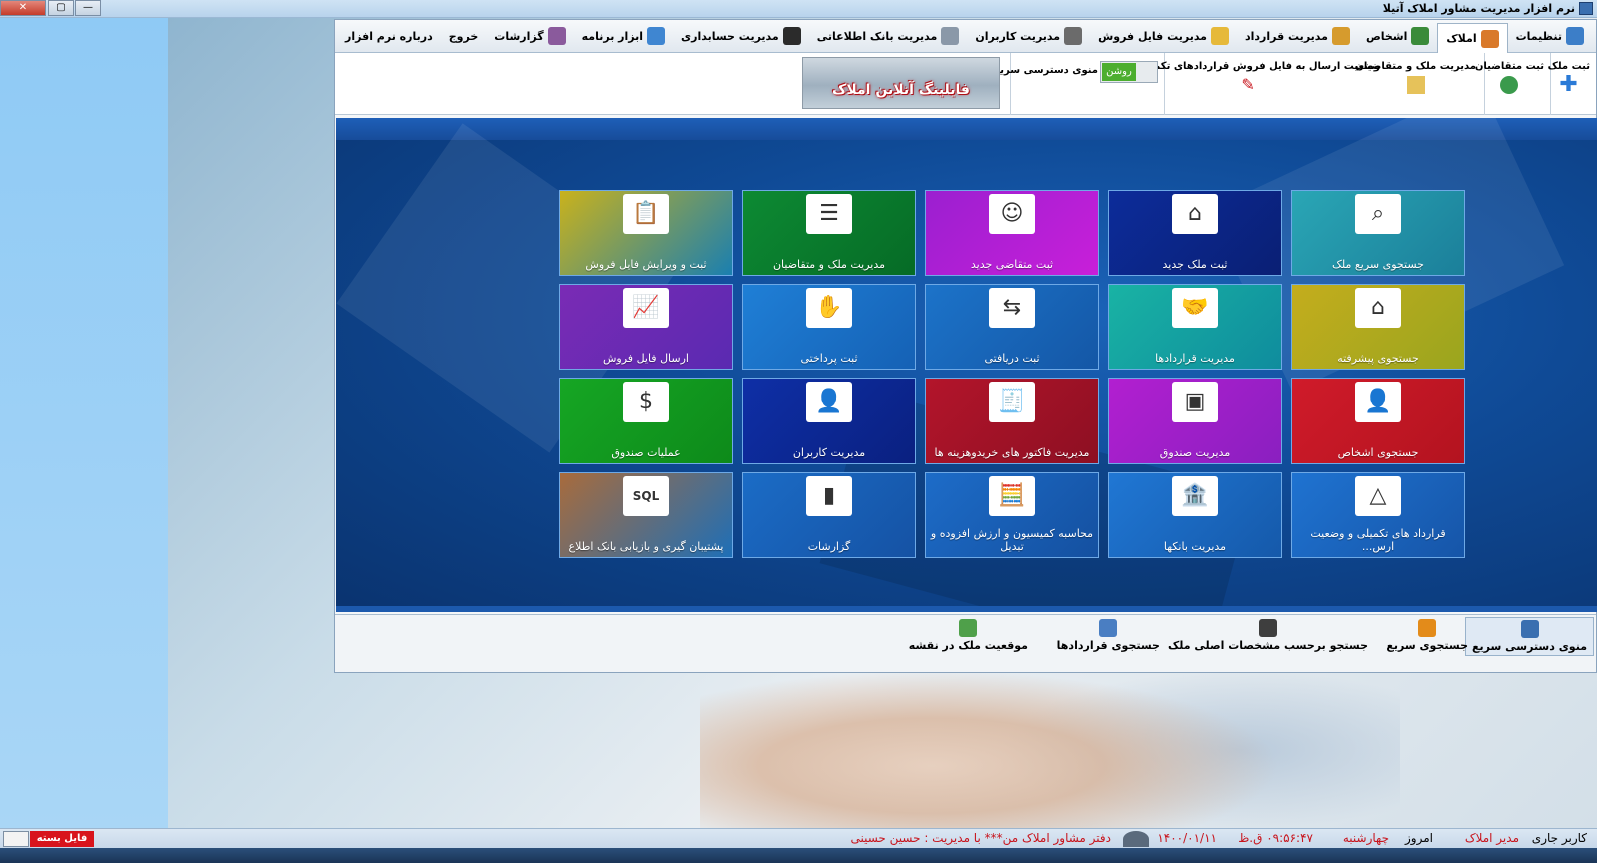 The image size is (1597, 863). I want to click on tile-12: 🧾 مدیریت فاکتور های خریدوهزینه ها, so click(1012, 421).